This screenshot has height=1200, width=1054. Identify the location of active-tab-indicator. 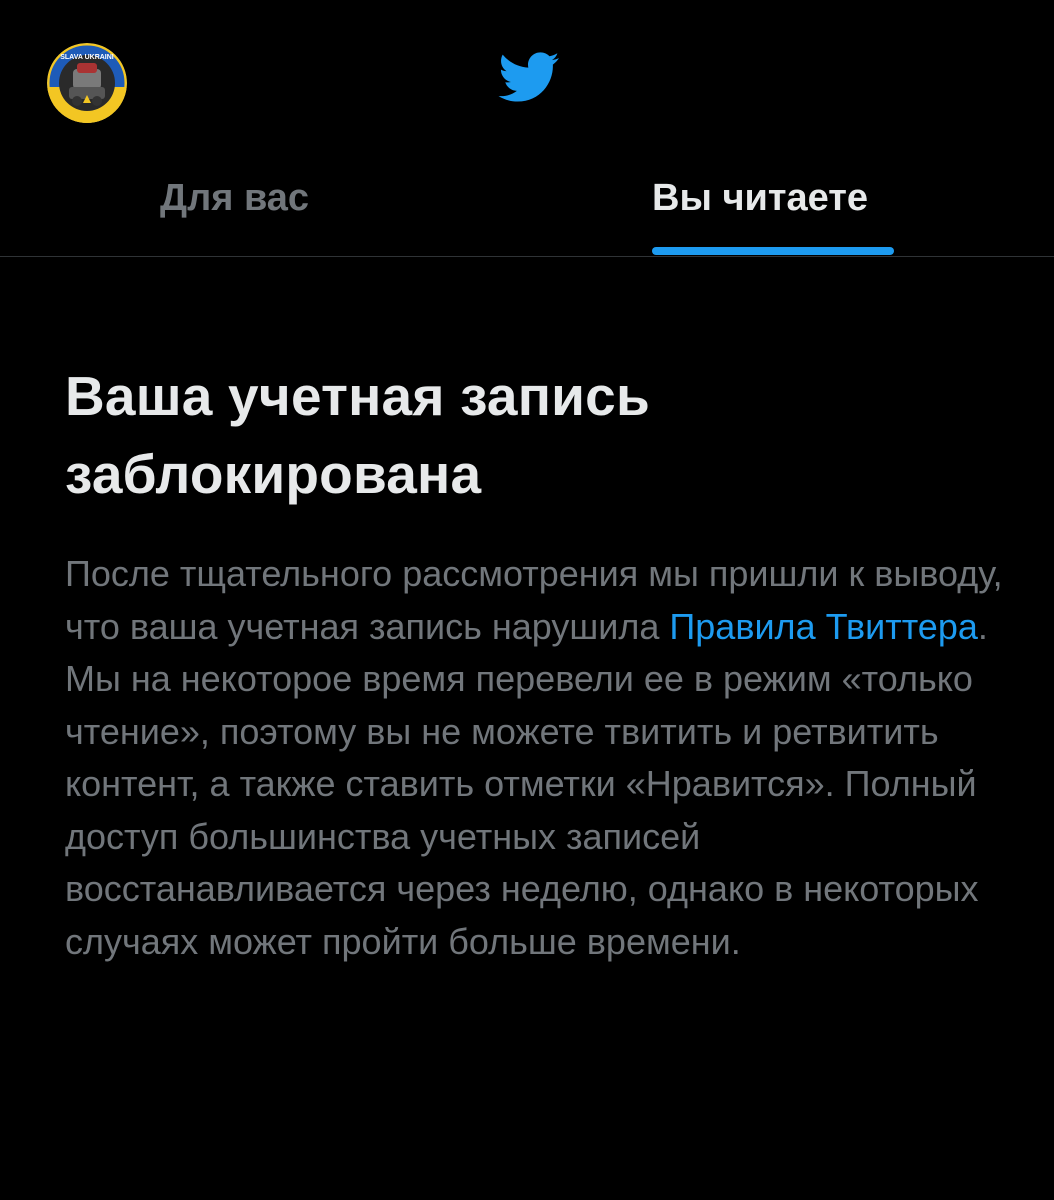
(773, 251).